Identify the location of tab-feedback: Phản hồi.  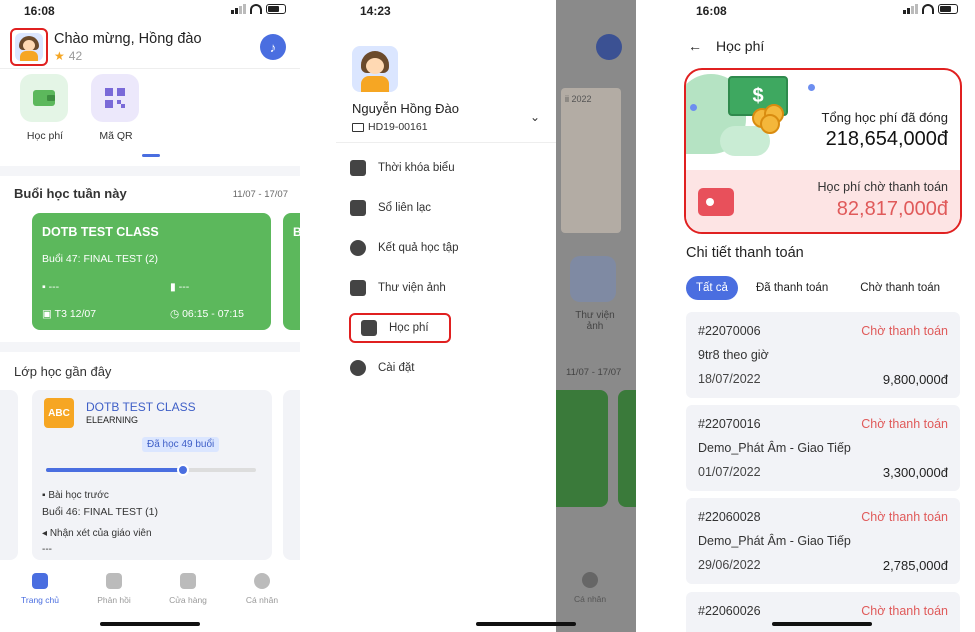
(114, 589).